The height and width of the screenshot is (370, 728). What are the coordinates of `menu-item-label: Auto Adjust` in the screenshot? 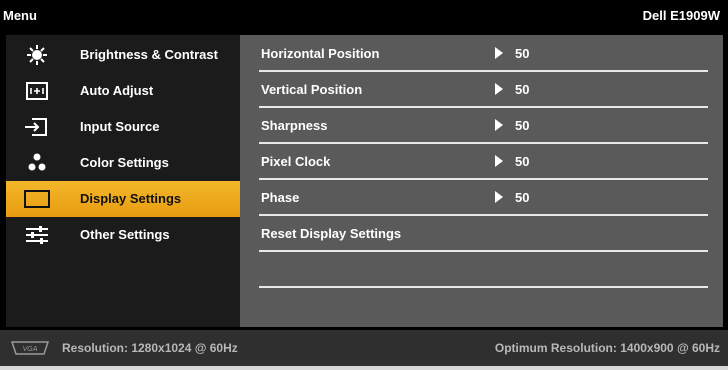 It's located at (117, 90).